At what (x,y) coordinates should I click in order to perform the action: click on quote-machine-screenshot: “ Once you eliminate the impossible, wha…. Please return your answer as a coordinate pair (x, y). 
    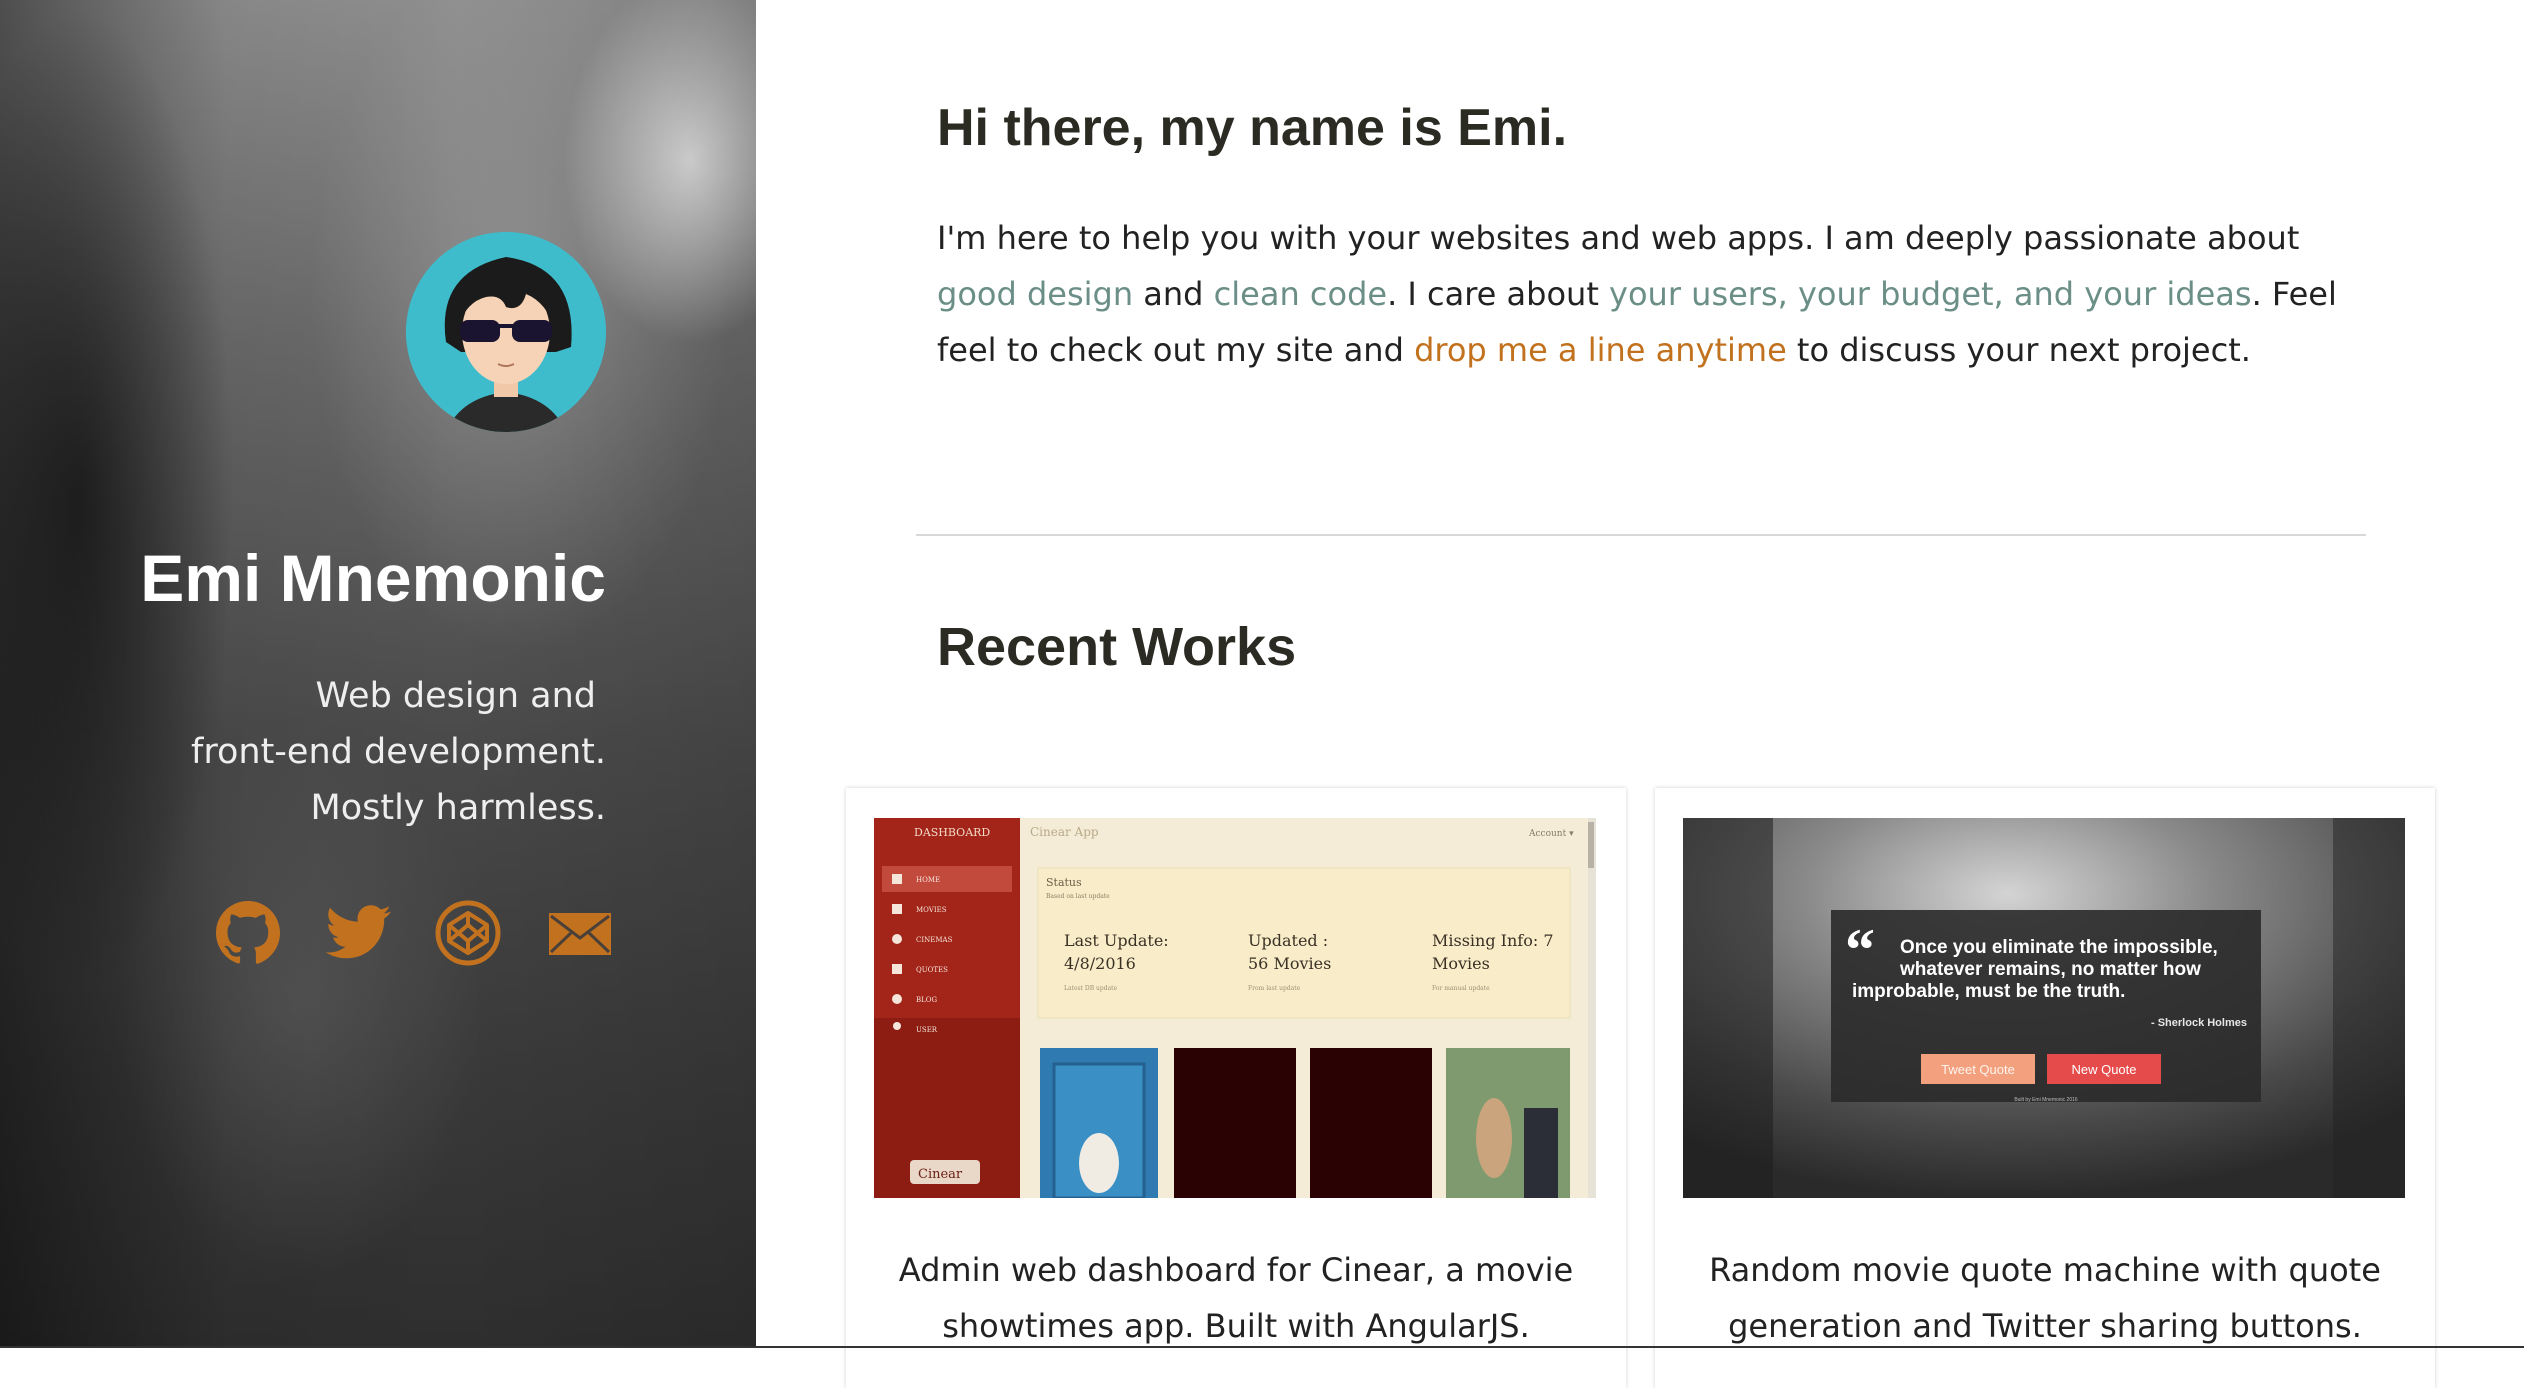
    Looking at the image, I should click on (2044, 1008).